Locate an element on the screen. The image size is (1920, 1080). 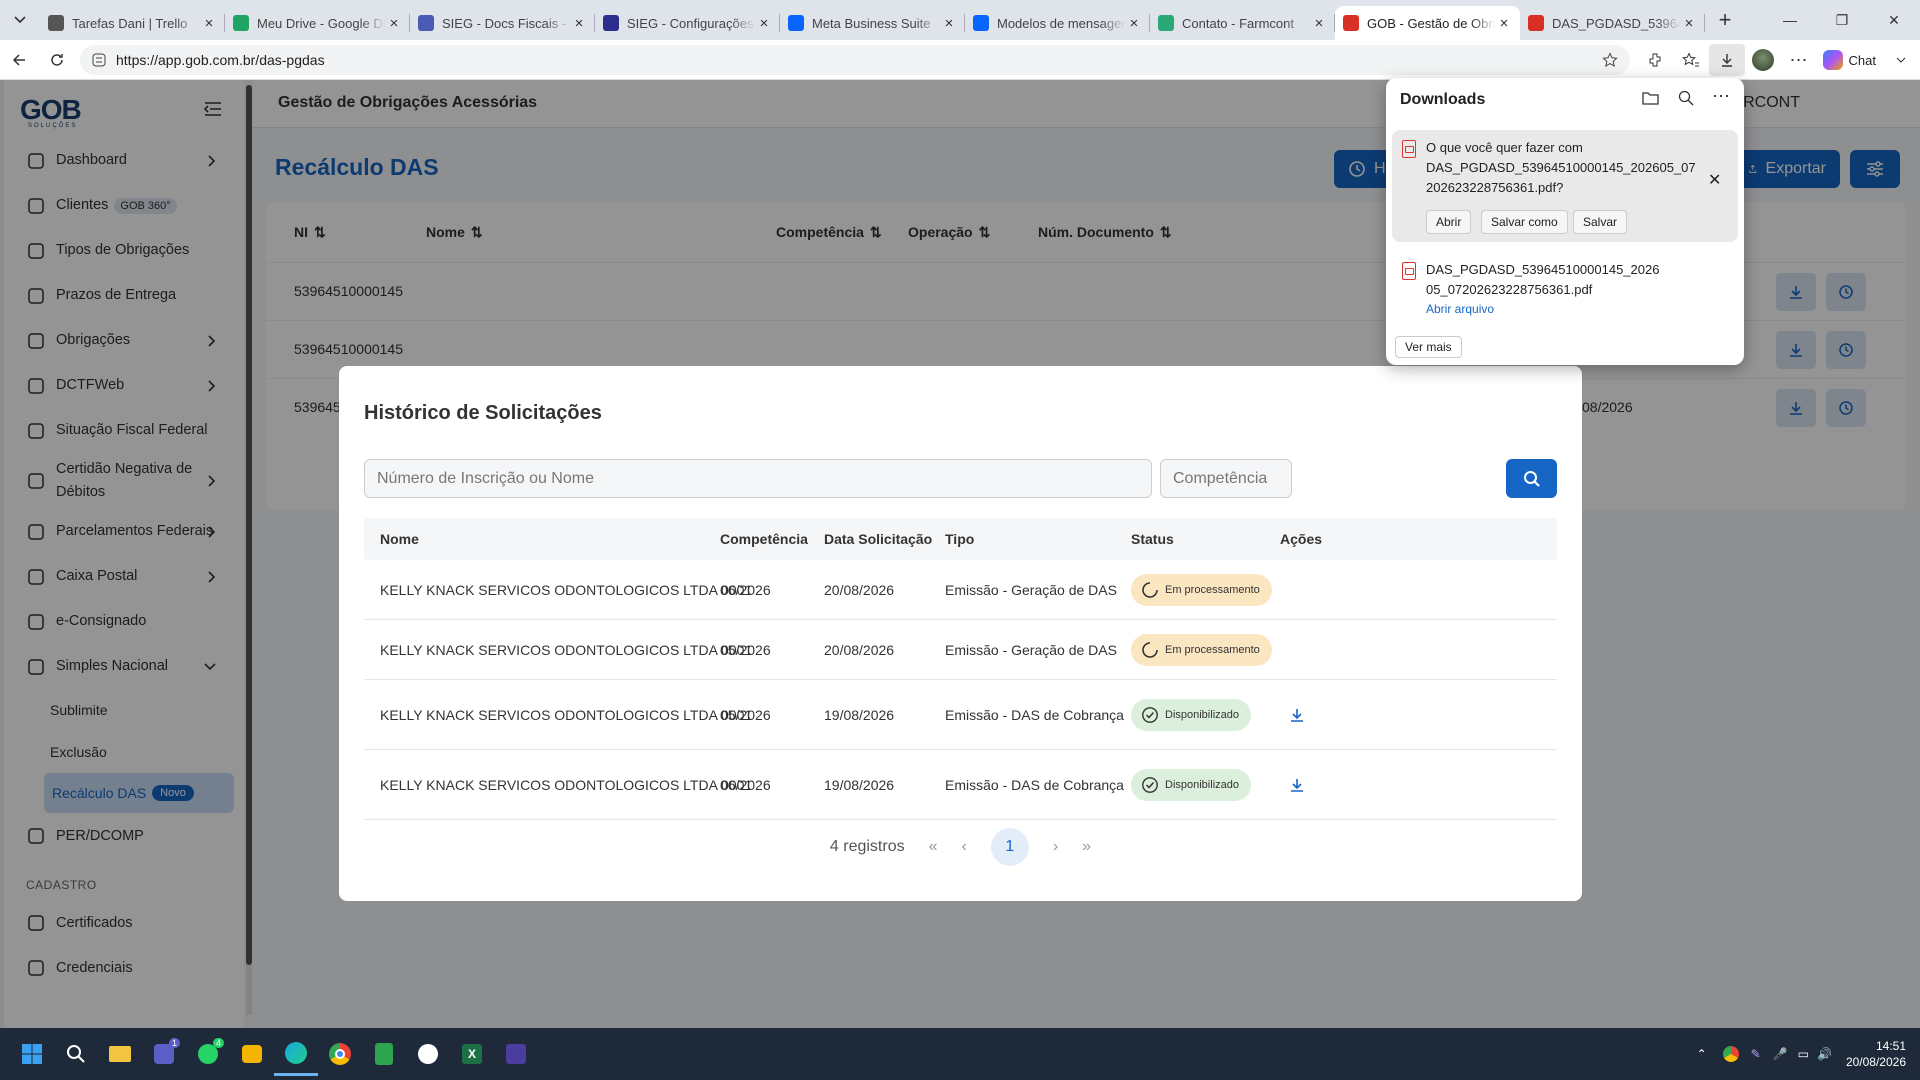
chrome-tray-icon is located at coordinates (1730, 1054).